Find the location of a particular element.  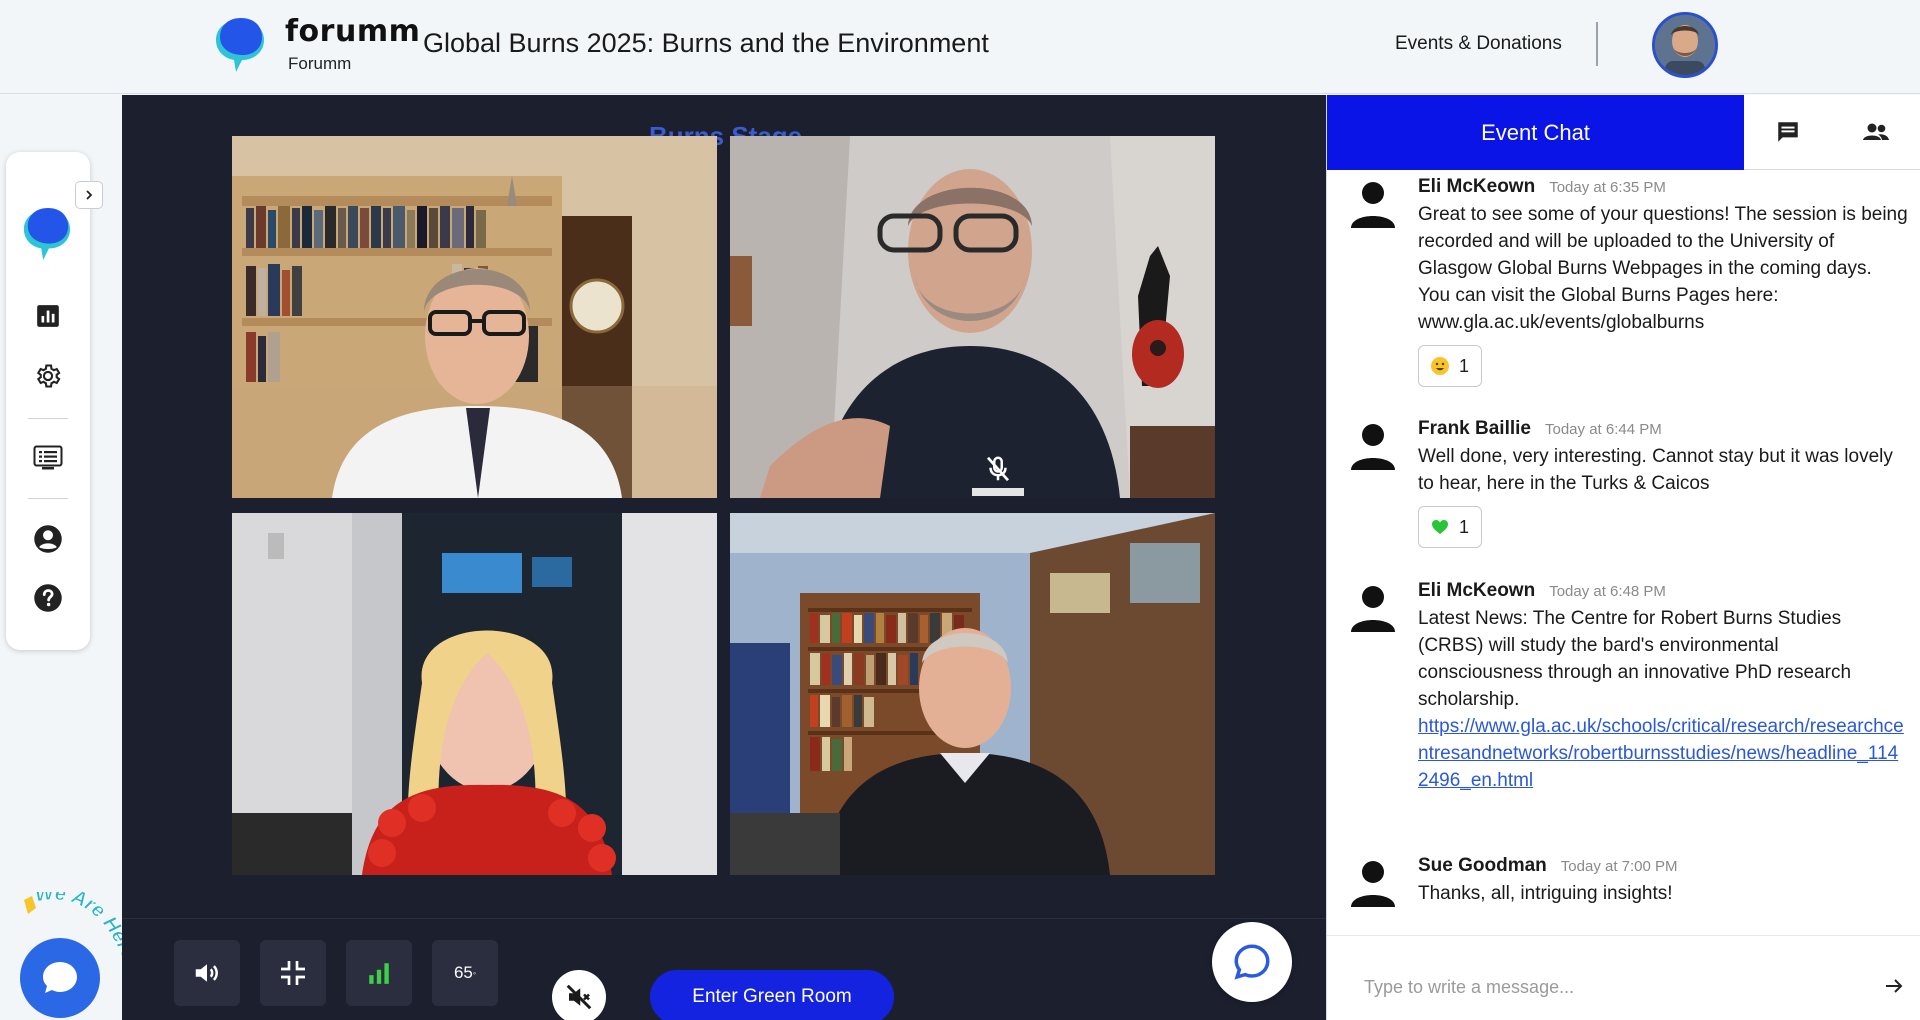

open-chat-button is located at coordinates (1252, 962).